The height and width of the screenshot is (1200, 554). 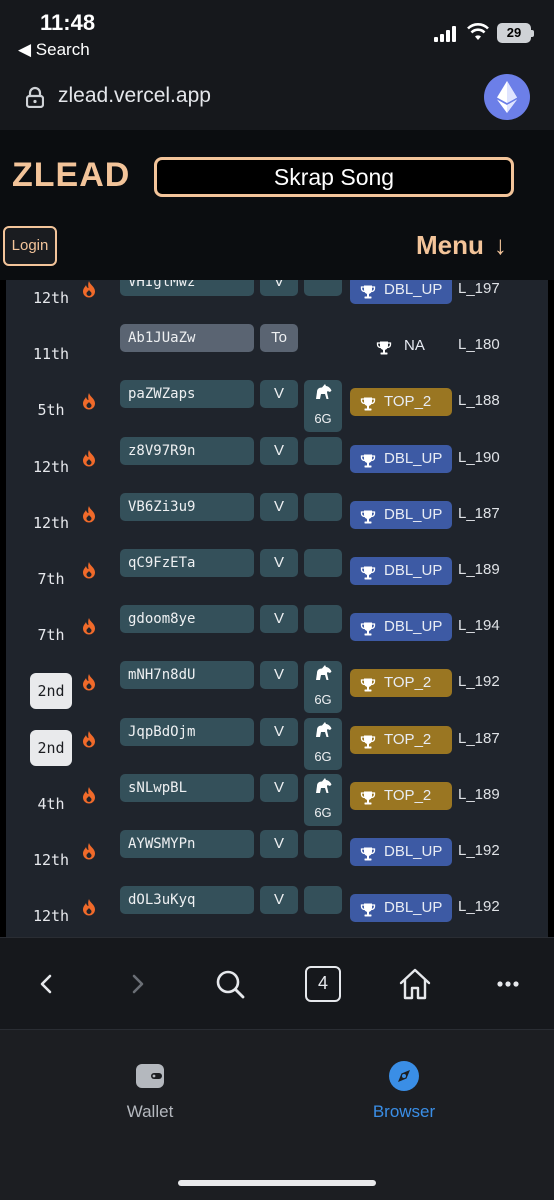 What do you see at coordinates (277, 1183) in the screenshot?
I see `home-indicator` at bounding box center [277, 1183].